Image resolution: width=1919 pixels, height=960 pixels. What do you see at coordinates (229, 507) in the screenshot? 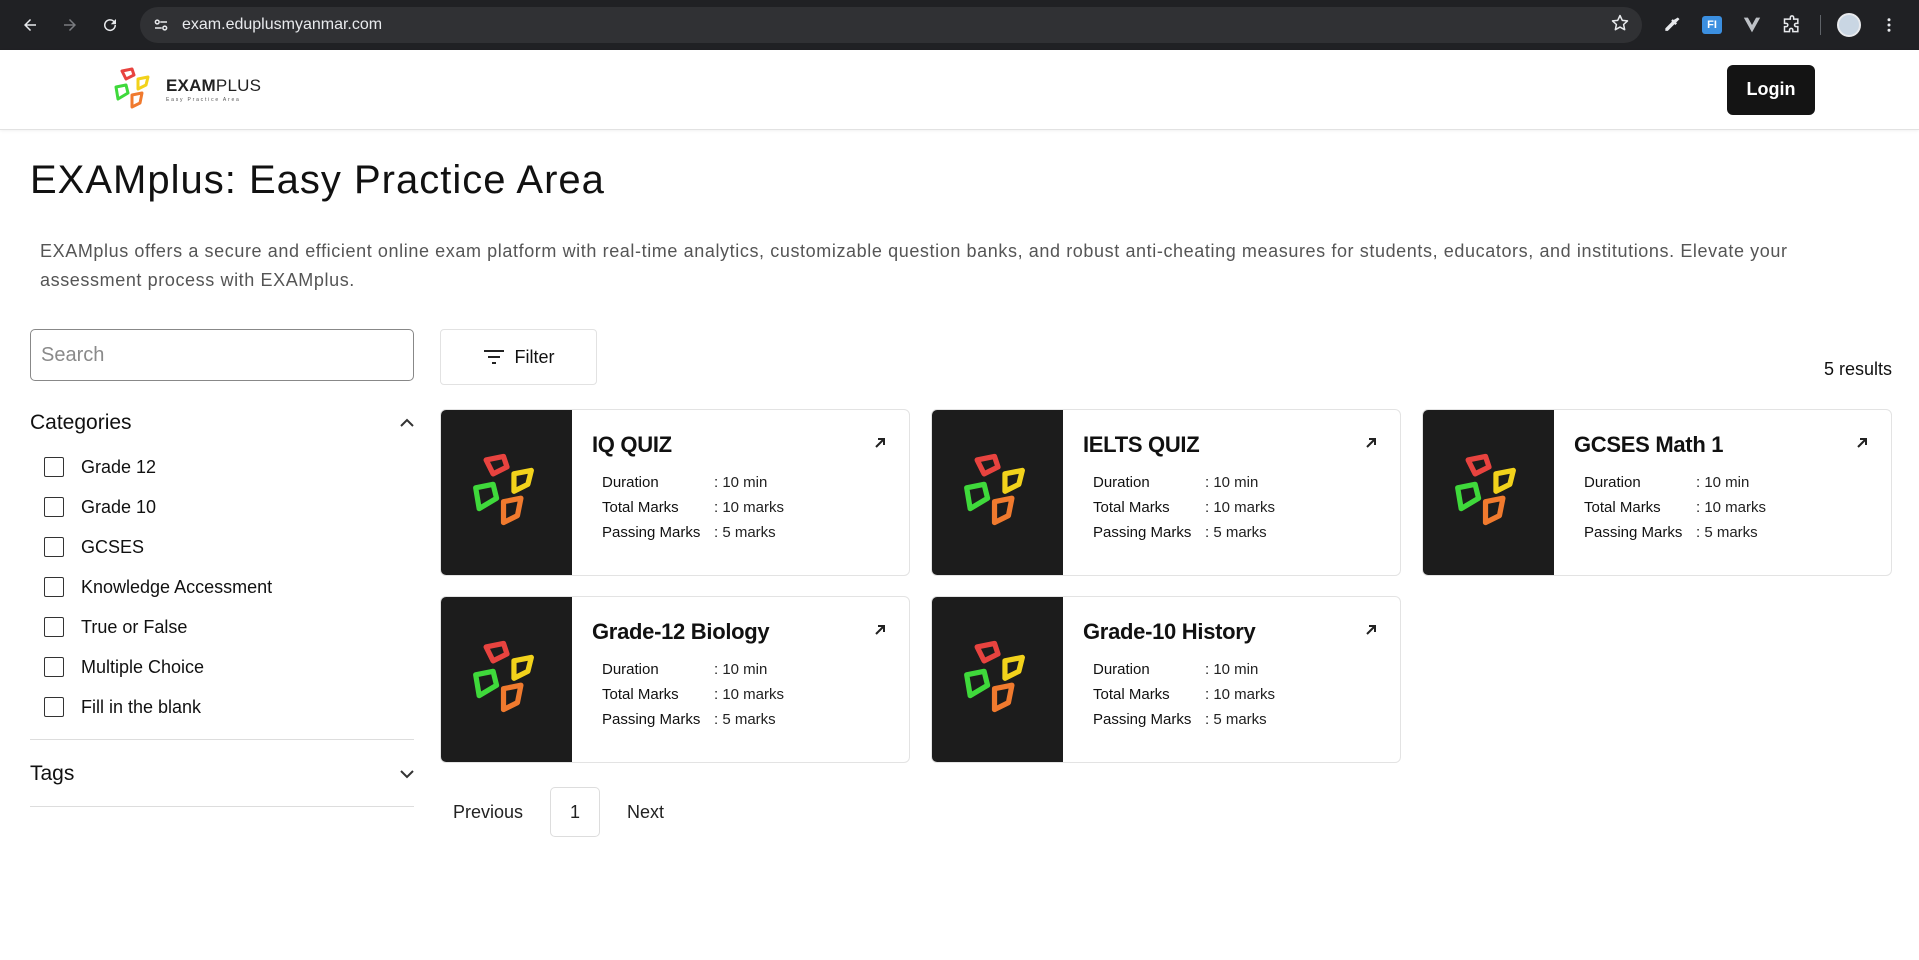
I see `category-item: Grade 10` at bounding box center [229, 507].